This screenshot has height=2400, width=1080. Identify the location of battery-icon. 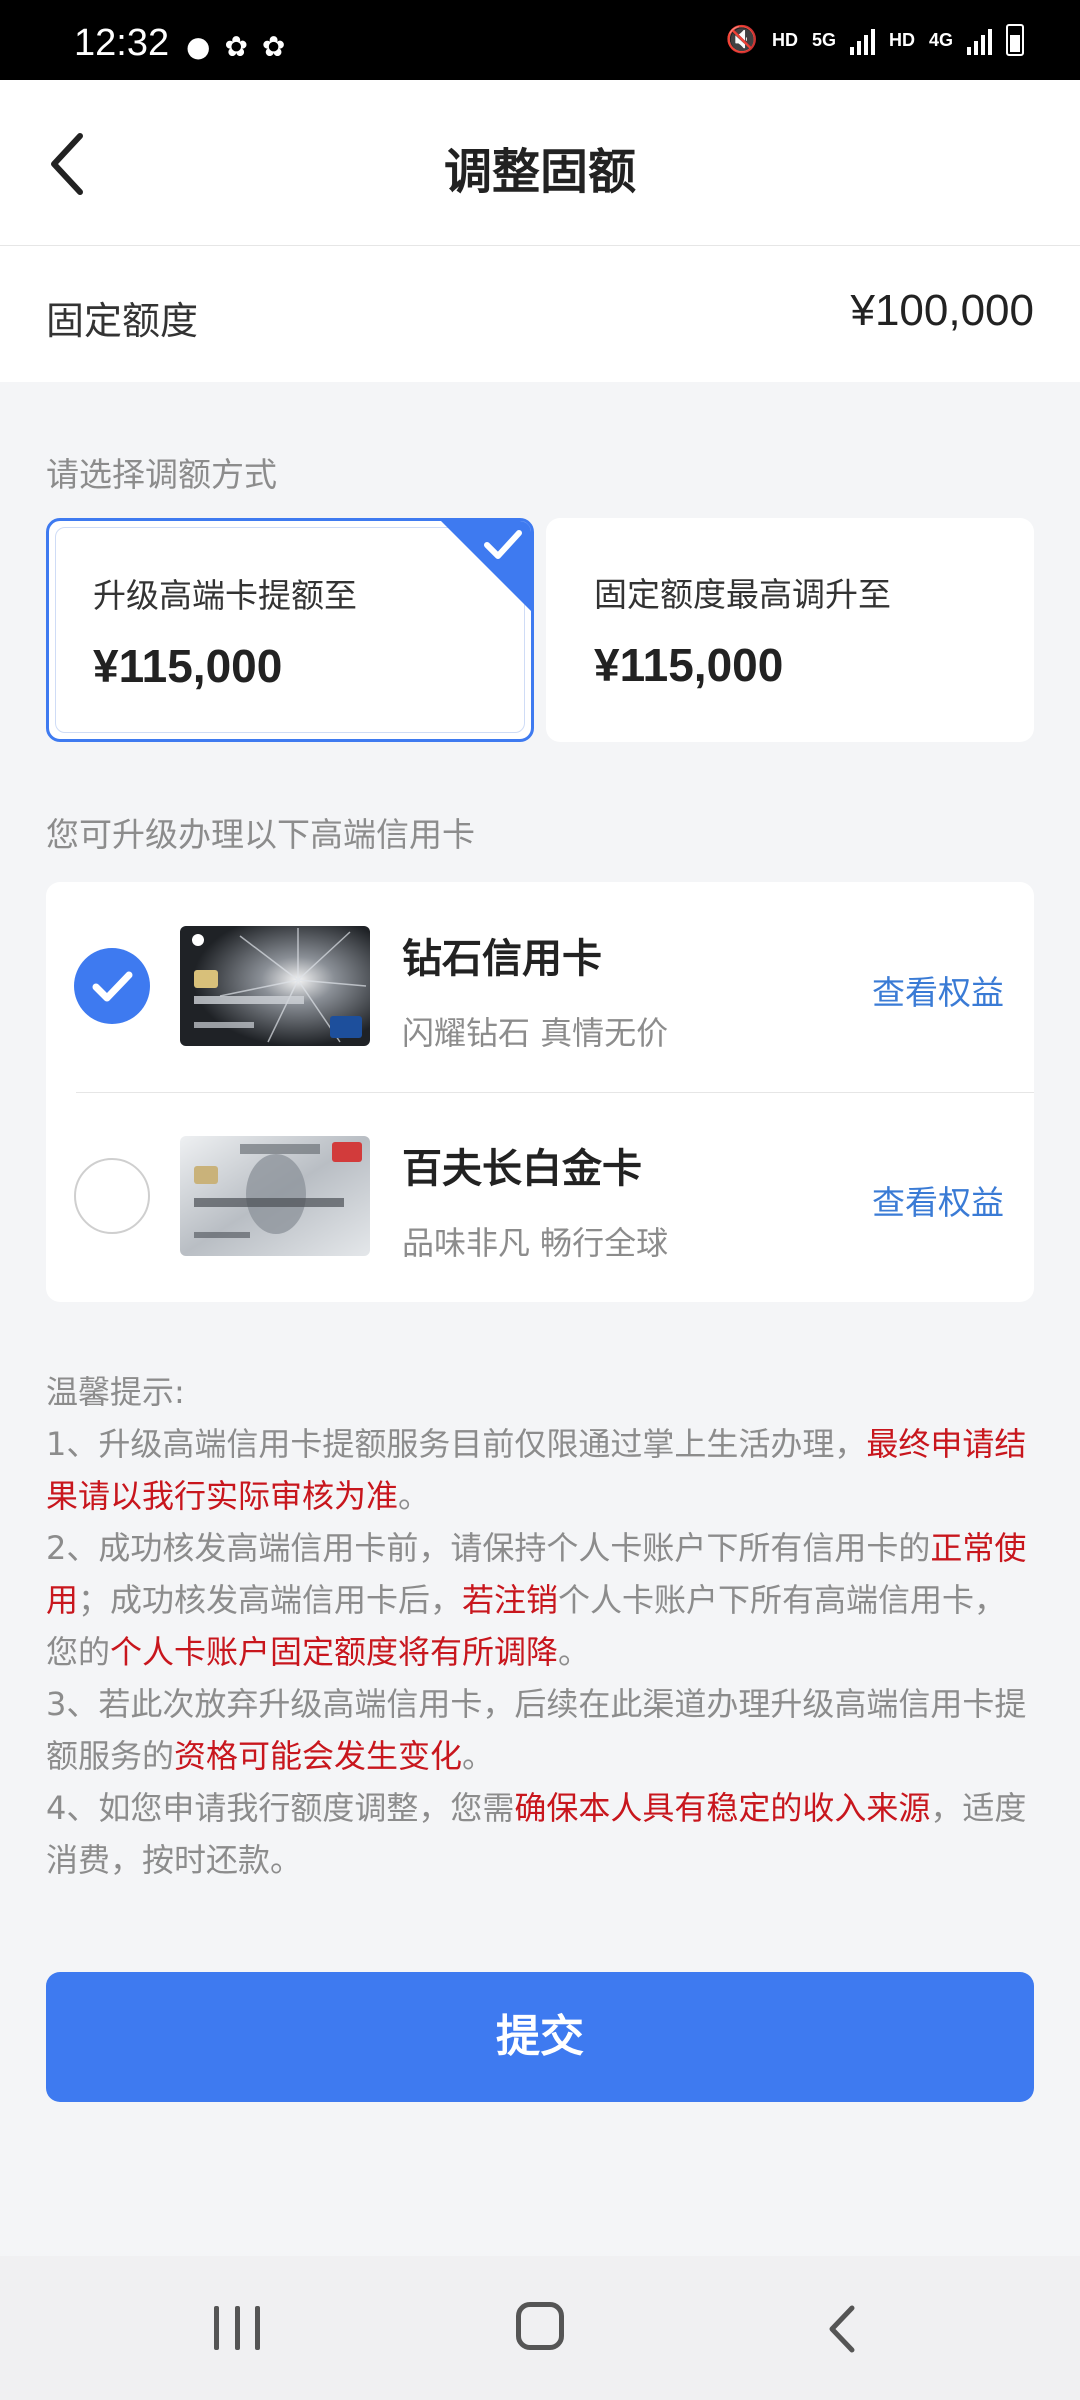
(1015, 40).